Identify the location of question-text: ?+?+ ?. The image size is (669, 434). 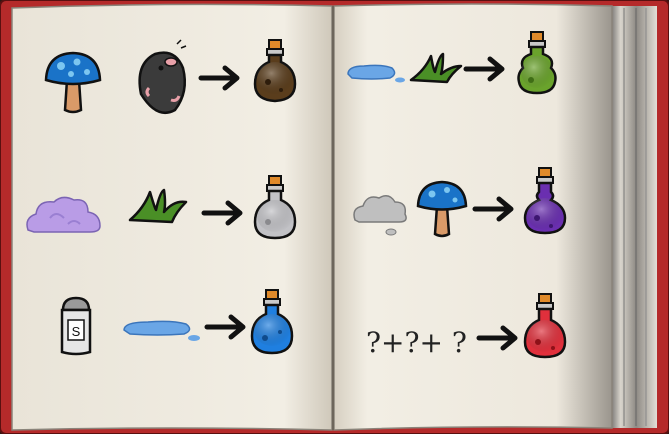
(416, 342).